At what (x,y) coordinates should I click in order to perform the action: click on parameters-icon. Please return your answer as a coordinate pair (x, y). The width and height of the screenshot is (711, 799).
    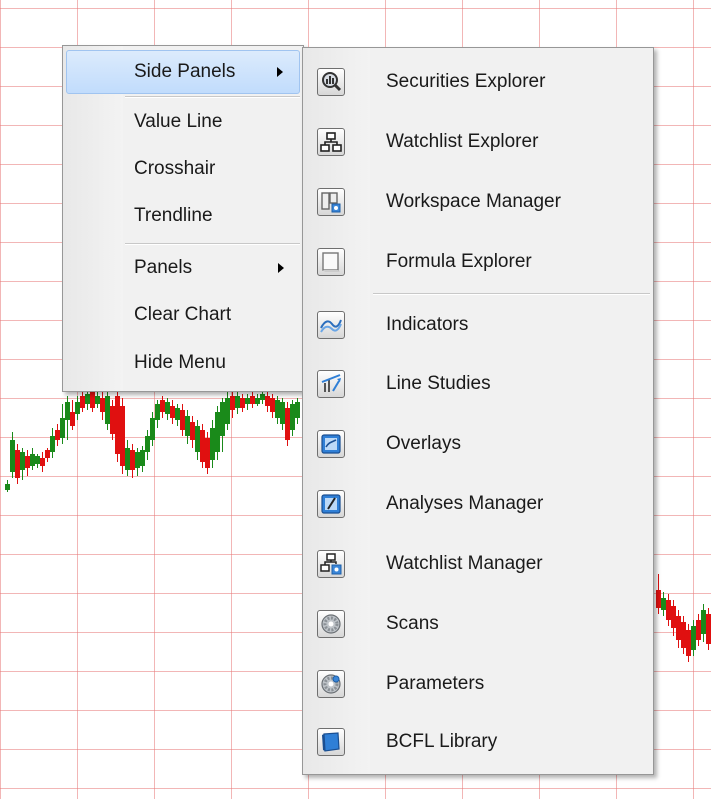
    Looking at the image, I should click on (331, 684).